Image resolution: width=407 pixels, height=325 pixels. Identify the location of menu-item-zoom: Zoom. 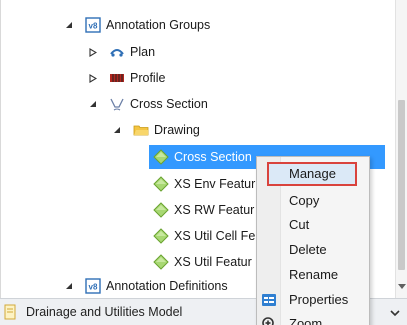
(313, 318).